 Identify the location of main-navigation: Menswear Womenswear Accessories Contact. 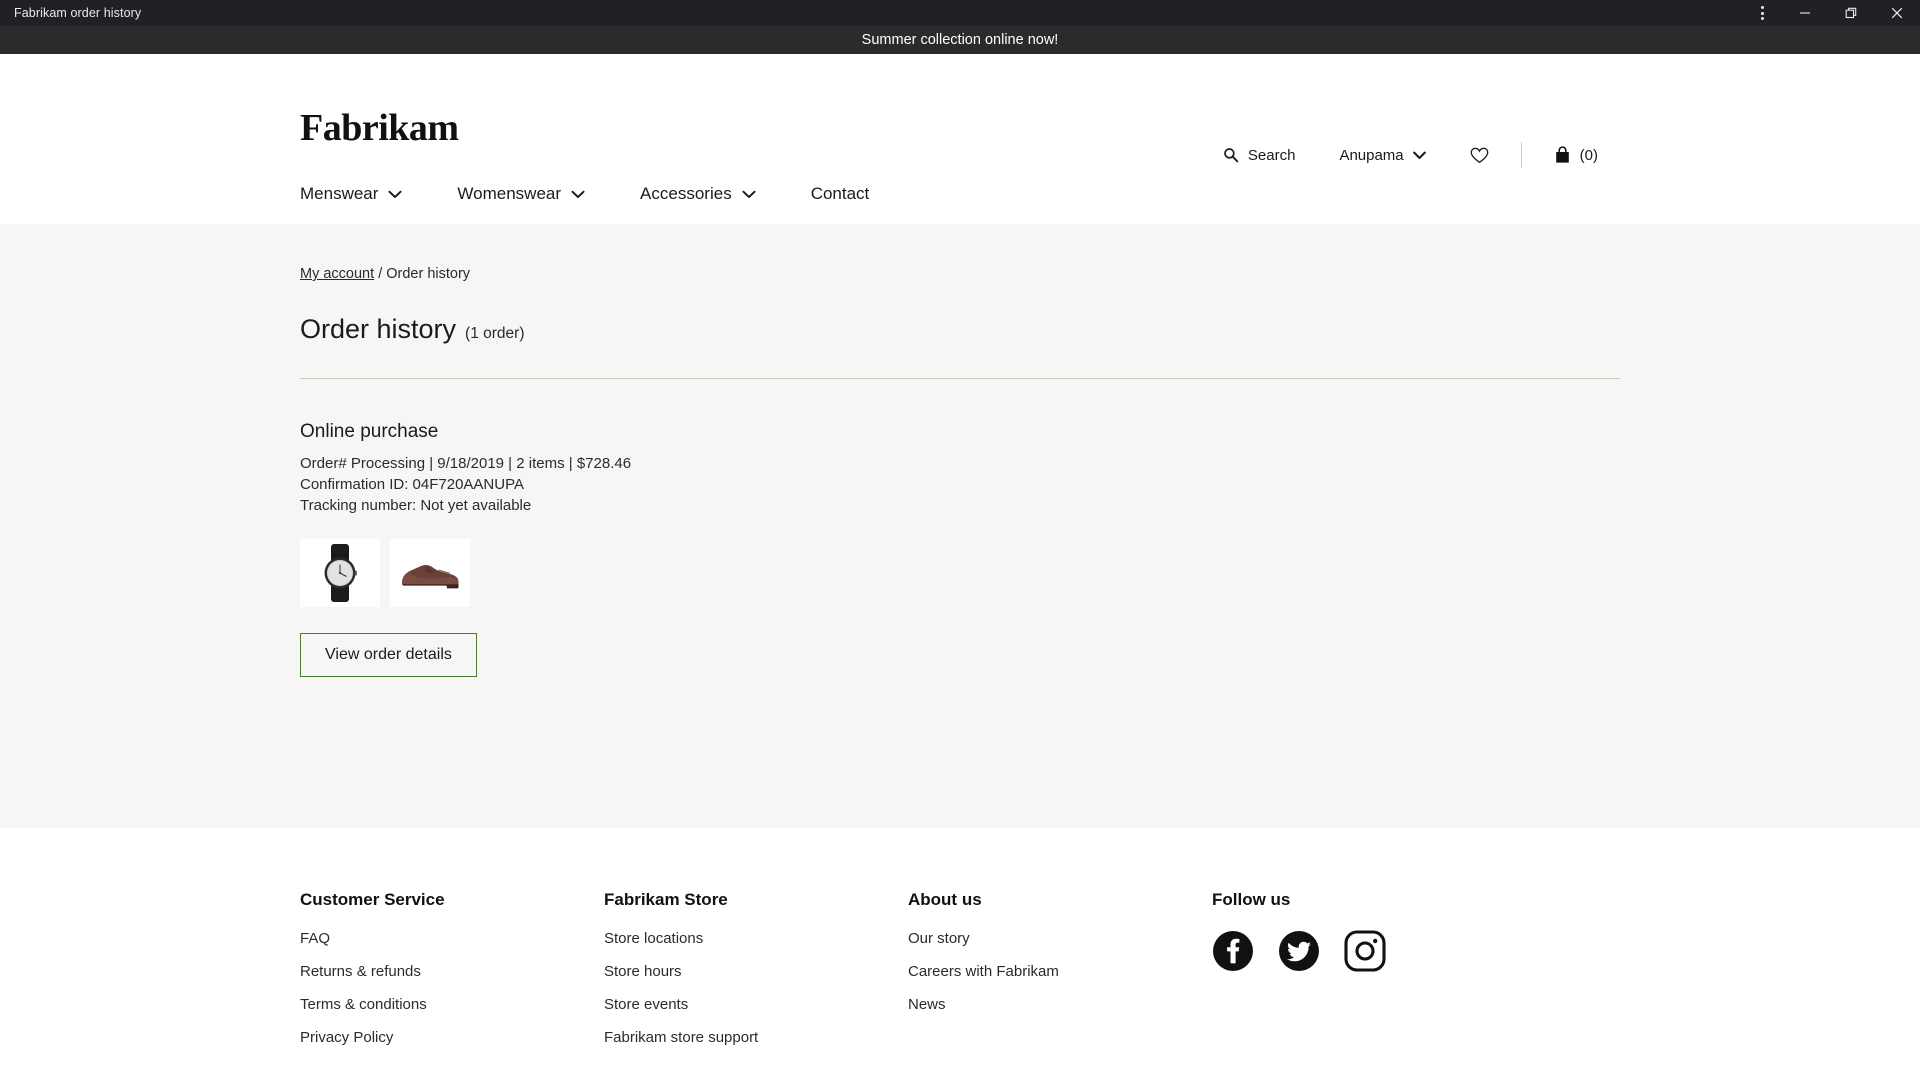
(960, 194).